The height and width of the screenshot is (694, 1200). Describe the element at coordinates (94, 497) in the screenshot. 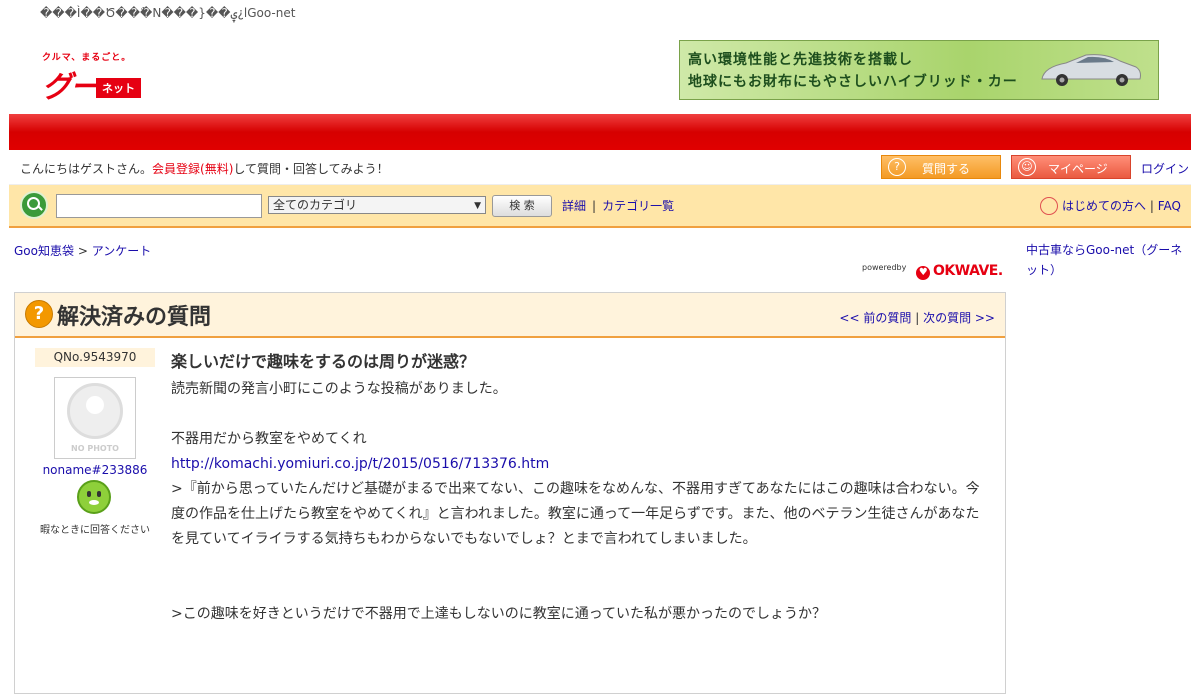

I see `smile-face-icon` at that location.